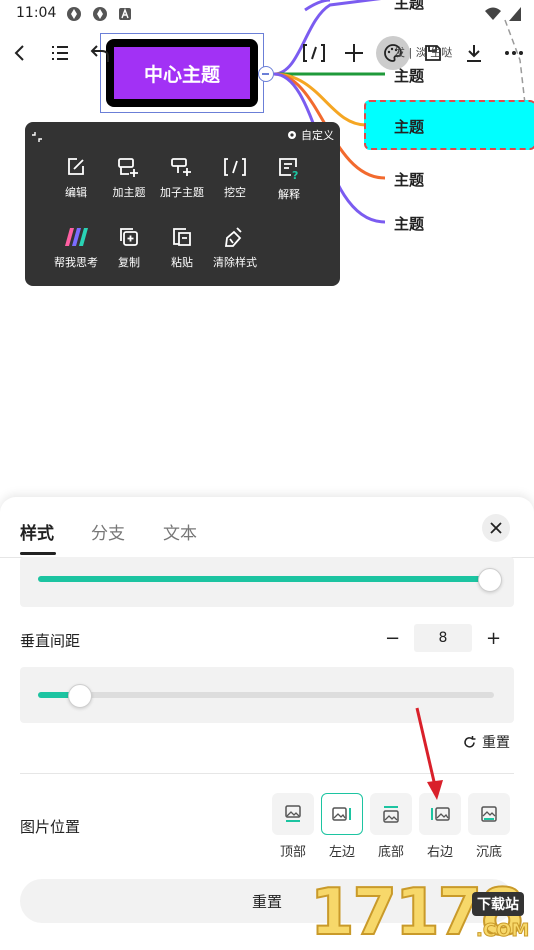 This screenshot has height=950, width=534. I want to click on menu-item-add-topic: 加主题, so click(129, 178).